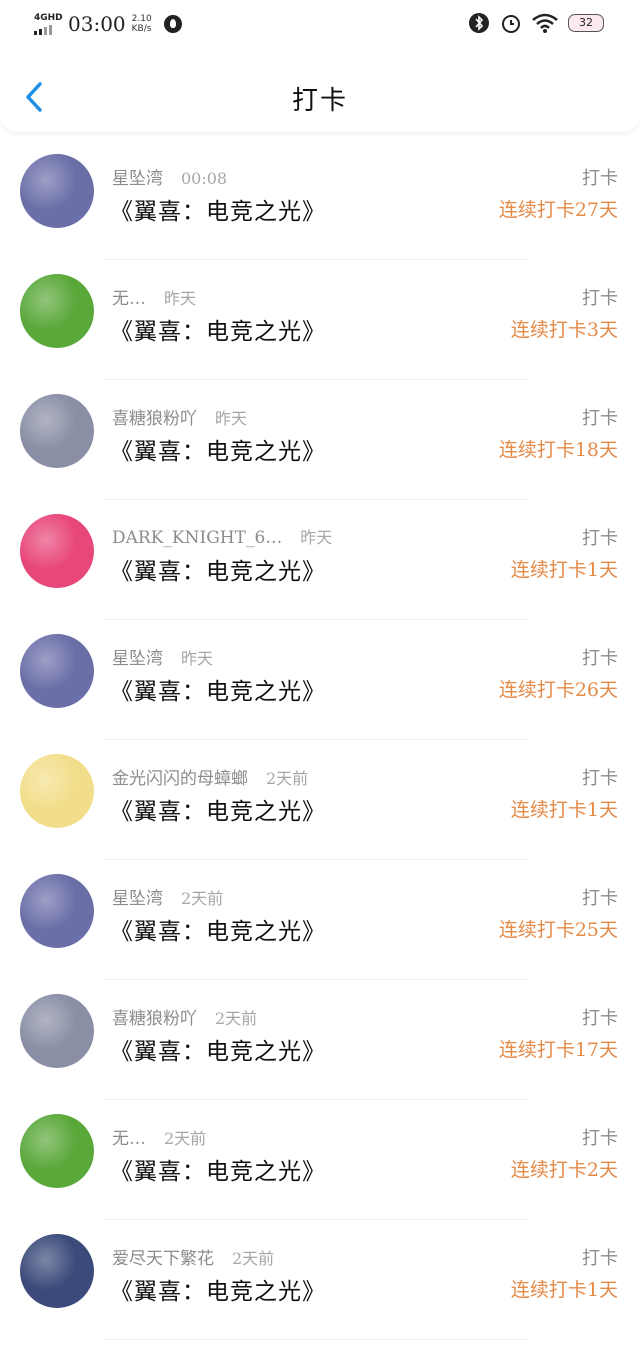 The width and height of the screenshot is (640, 1351). What do you see at coordinates (564, 330) in the screenshot?
I see `streak-count: 连续打卡3天` at bounding box center [564, 330].